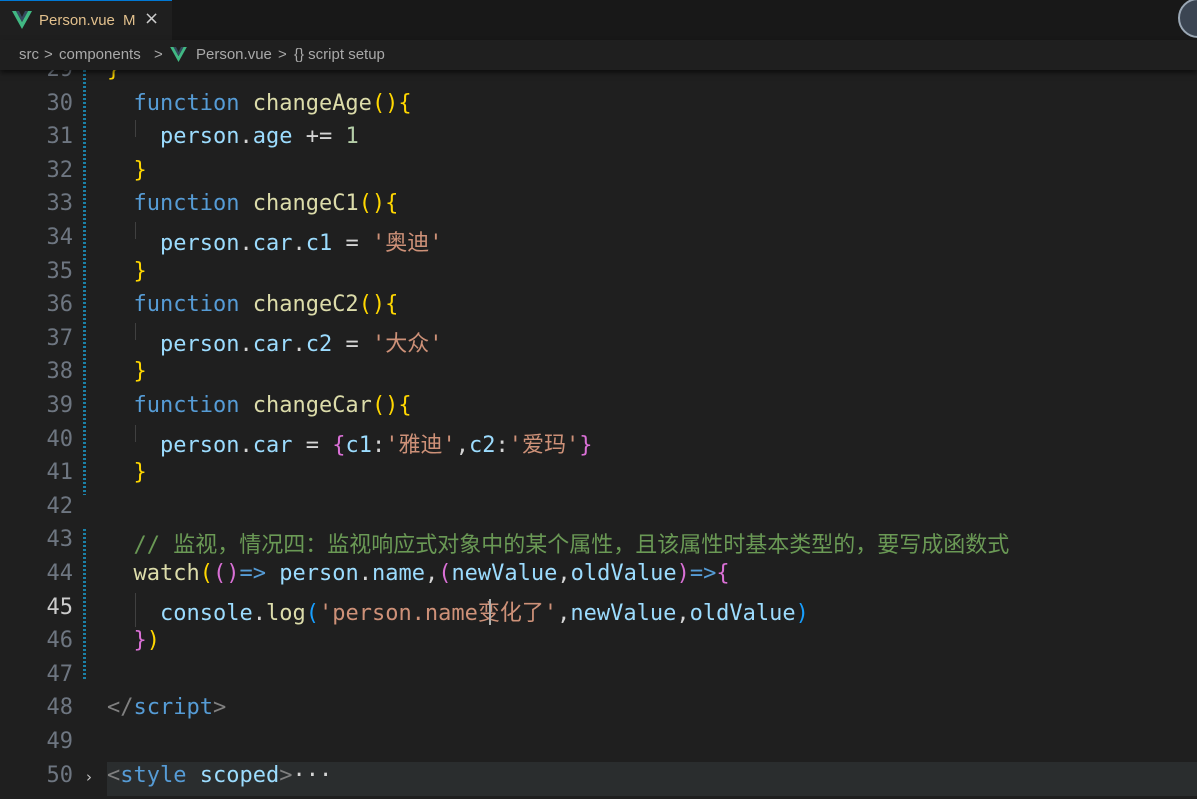  I want to click on line-number: 41, so click(60, 473).